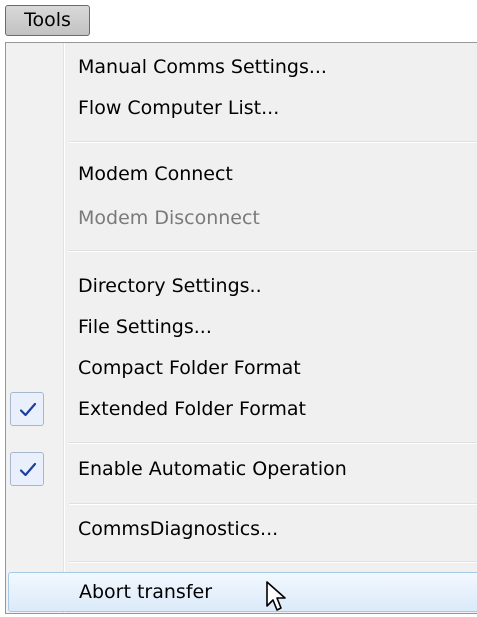 The height and width of the screenshot is (617, 477). What do you see at coordinates (189, 368) in the screenshot?
I see `menu-item-label: Compact Folder Format` at bounding box center [189, 368].